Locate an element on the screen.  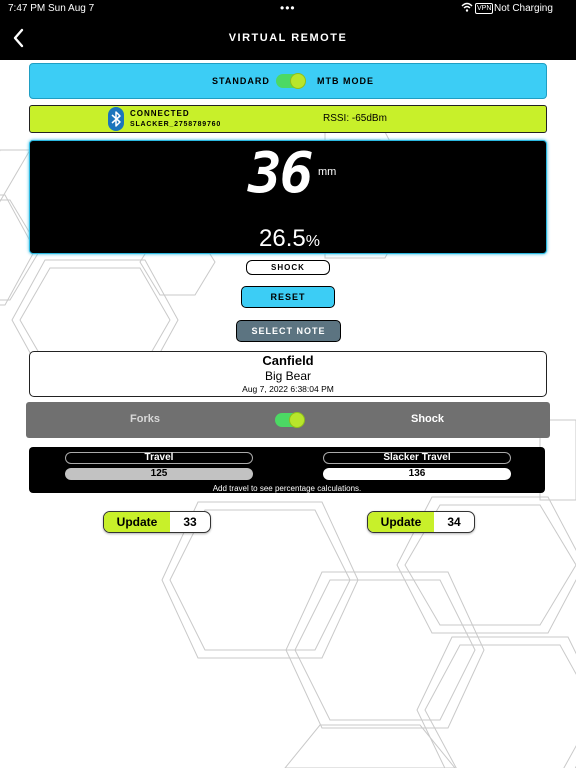
navigation-bar: VIRTUAL REMOTE is located at coordinates (288, 39).